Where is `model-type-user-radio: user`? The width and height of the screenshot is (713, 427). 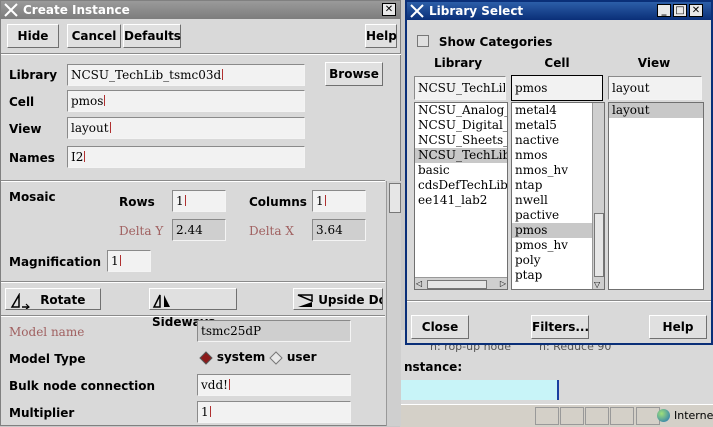
model-type-user-radio: user is located at coordinates (293, 359).